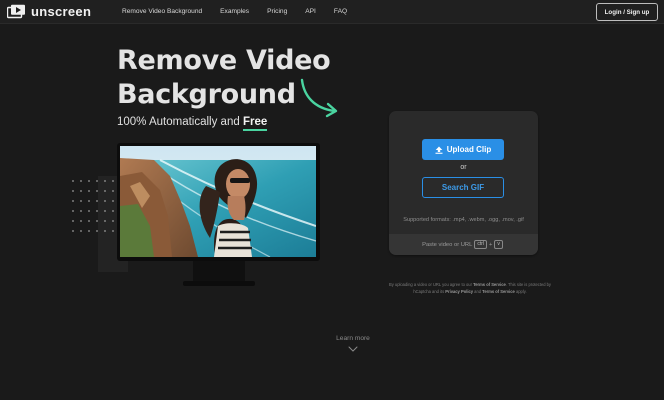 This screenshot has width=664, height=400. What do you see at coordinates (463, 187) in the screenshot?
I see `search-gif-button: Search GIF` at bounding box center [463, 187].